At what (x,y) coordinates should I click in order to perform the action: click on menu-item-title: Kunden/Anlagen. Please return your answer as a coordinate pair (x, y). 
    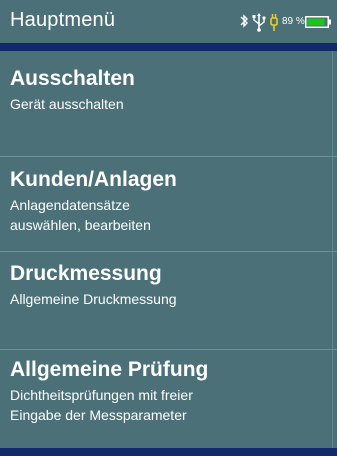
    Looking at the image, I should click on (93, 179).